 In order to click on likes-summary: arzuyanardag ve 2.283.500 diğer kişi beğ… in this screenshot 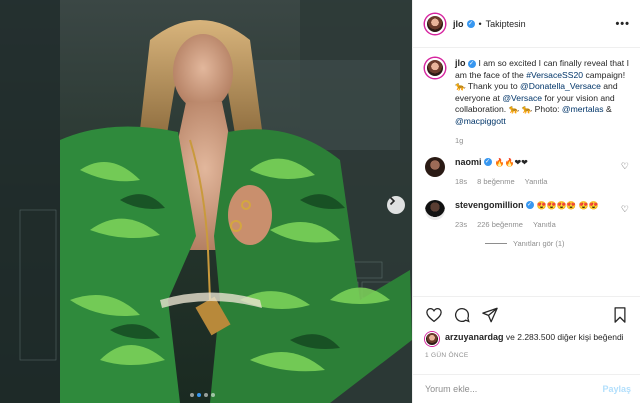, I will do `click(527, 339)`.